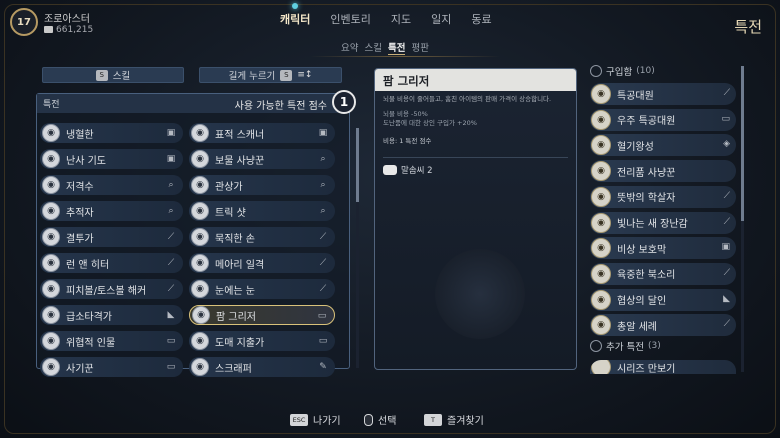 This screenshot has height=438, width=780. What do you see at coordinates (121, 76) in the screenshot?
I see `skill-filter-label: 스킬` at bounding box center [121, 76].